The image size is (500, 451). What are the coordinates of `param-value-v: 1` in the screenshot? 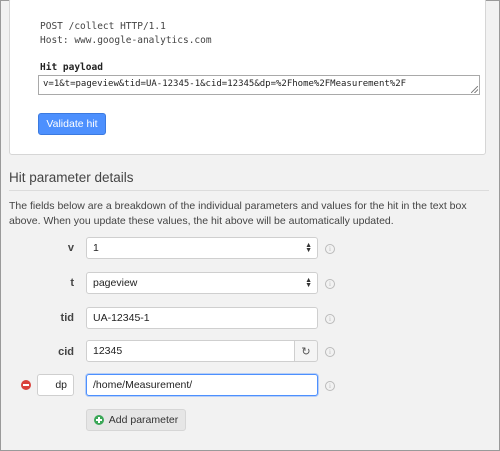 It's located at (96, 248).